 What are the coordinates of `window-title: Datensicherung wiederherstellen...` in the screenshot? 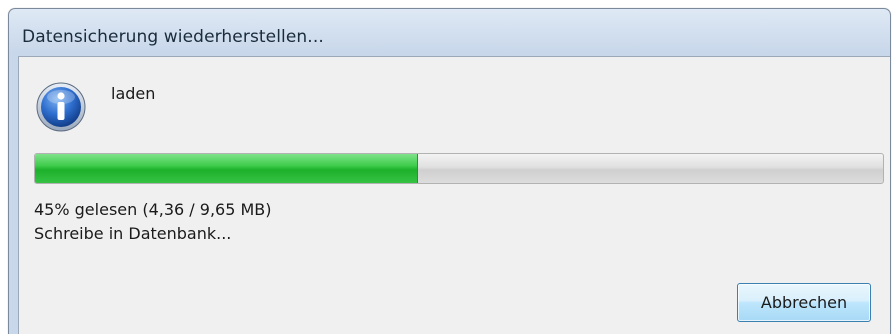 It's located at (173, 37).